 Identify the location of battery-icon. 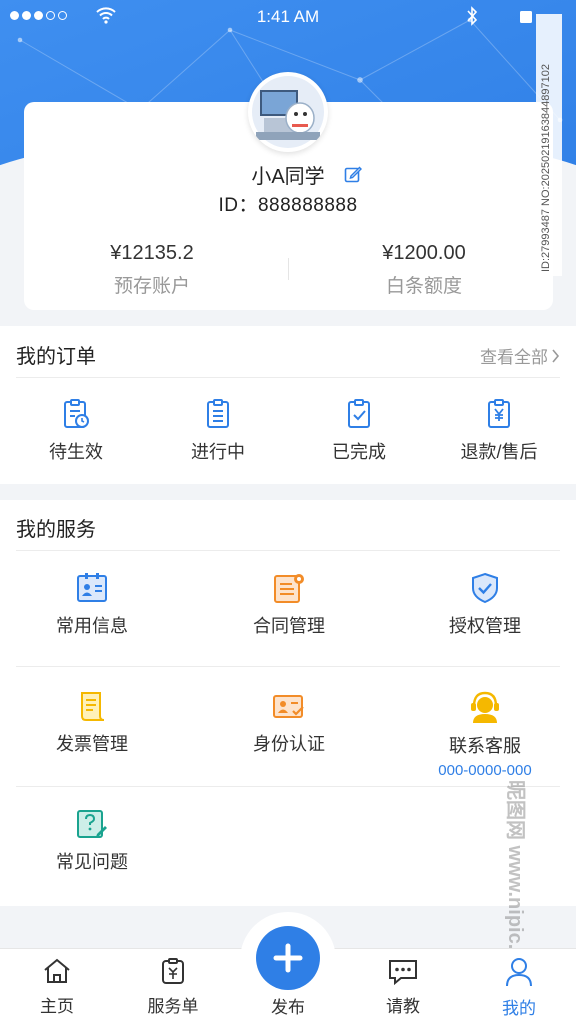
(526, 17).